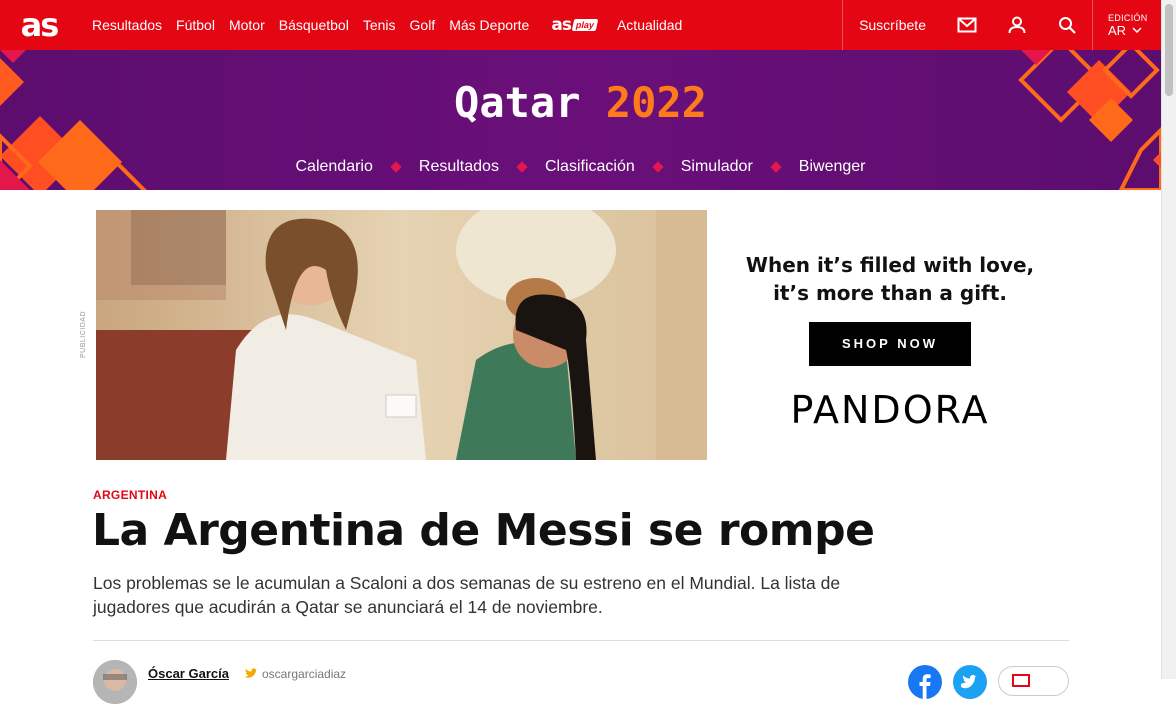 The image size is (1176, 704). What do you see at coordinates (1021, 680) in the screenshot?
I see `comment-icon` at bounding box center [1021, 680].